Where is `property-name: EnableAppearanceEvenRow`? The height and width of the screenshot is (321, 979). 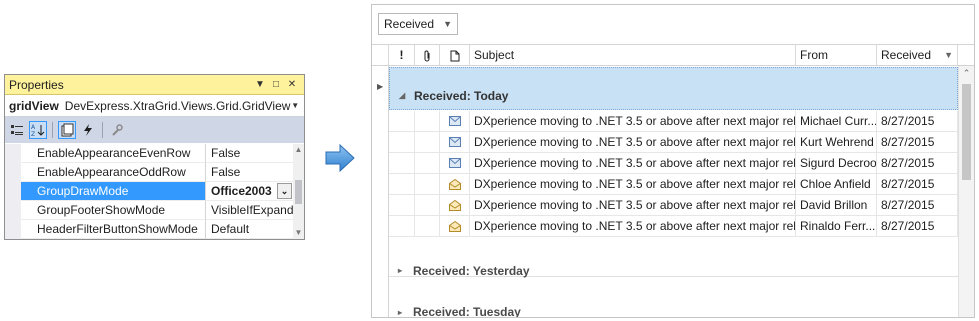 property-name: EnableAppearanceEvenRow is located at coordinates (113, 153).